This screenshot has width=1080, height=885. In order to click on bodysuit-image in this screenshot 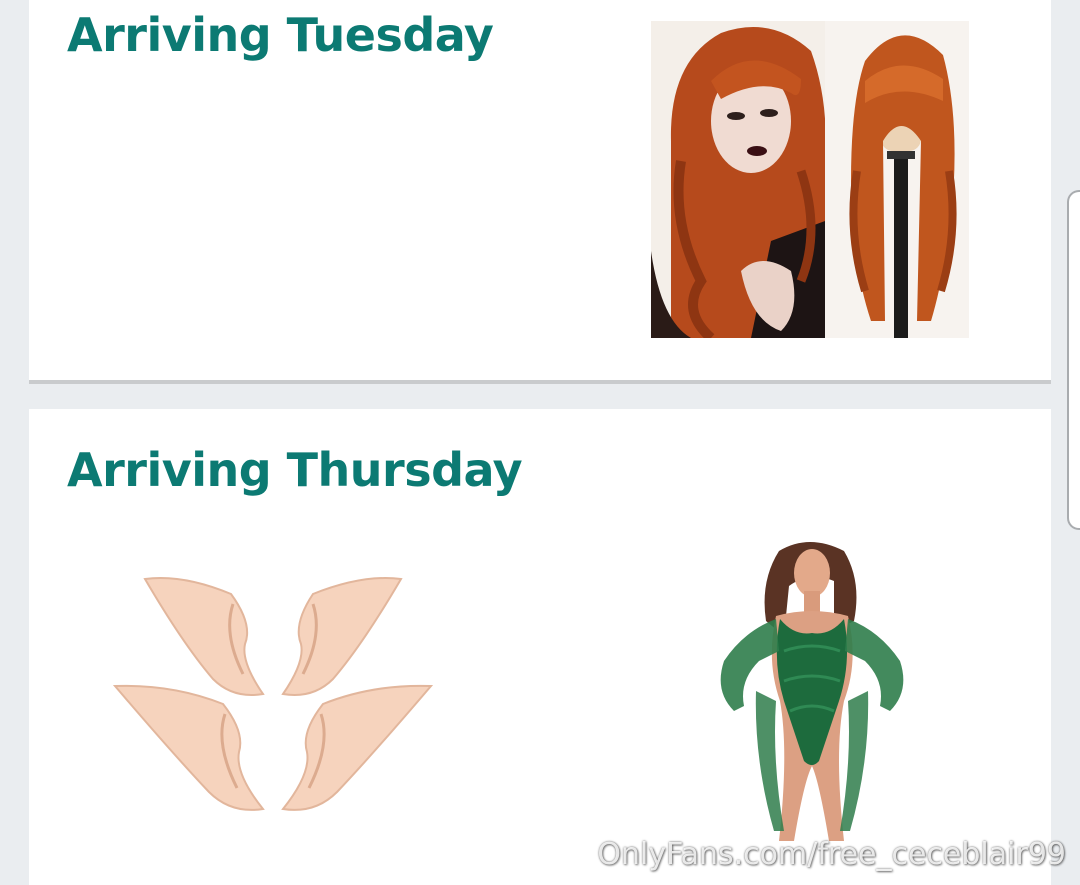, I will do `click(809, 691)`.